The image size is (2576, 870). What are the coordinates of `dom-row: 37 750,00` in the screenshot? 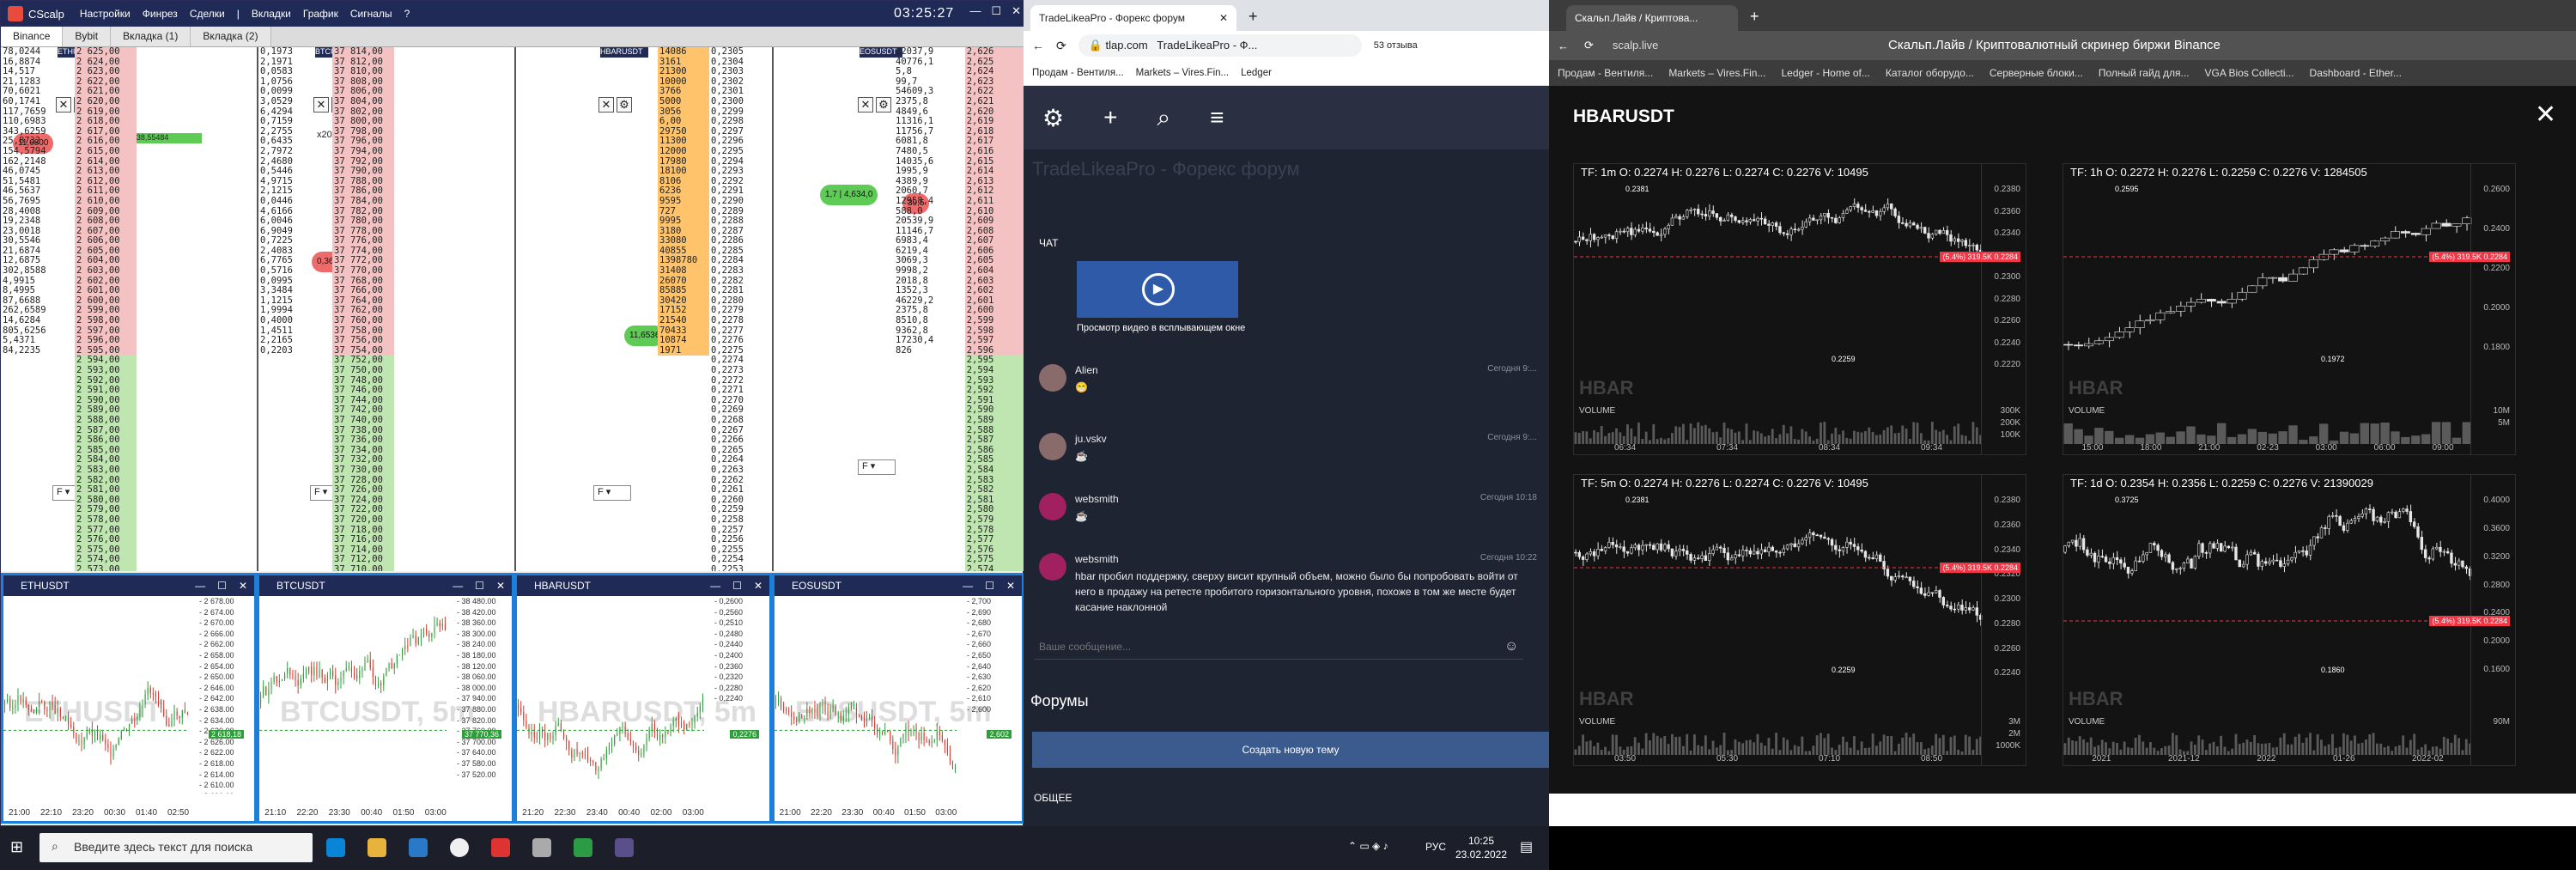 It's located at (387, 370).